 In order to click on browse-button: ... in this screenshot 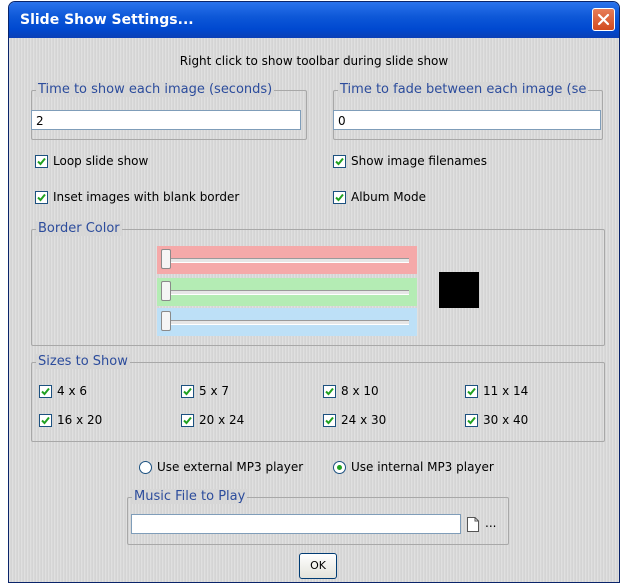, I will do `click(490, 523)`.